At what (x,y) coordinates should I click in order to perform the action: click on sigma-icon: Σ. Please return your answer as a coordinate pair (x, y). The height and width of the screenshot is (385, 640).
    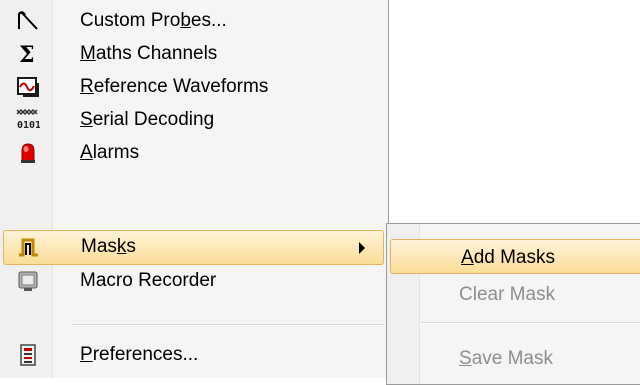
    Looking at the image, I should click on (28, 55).